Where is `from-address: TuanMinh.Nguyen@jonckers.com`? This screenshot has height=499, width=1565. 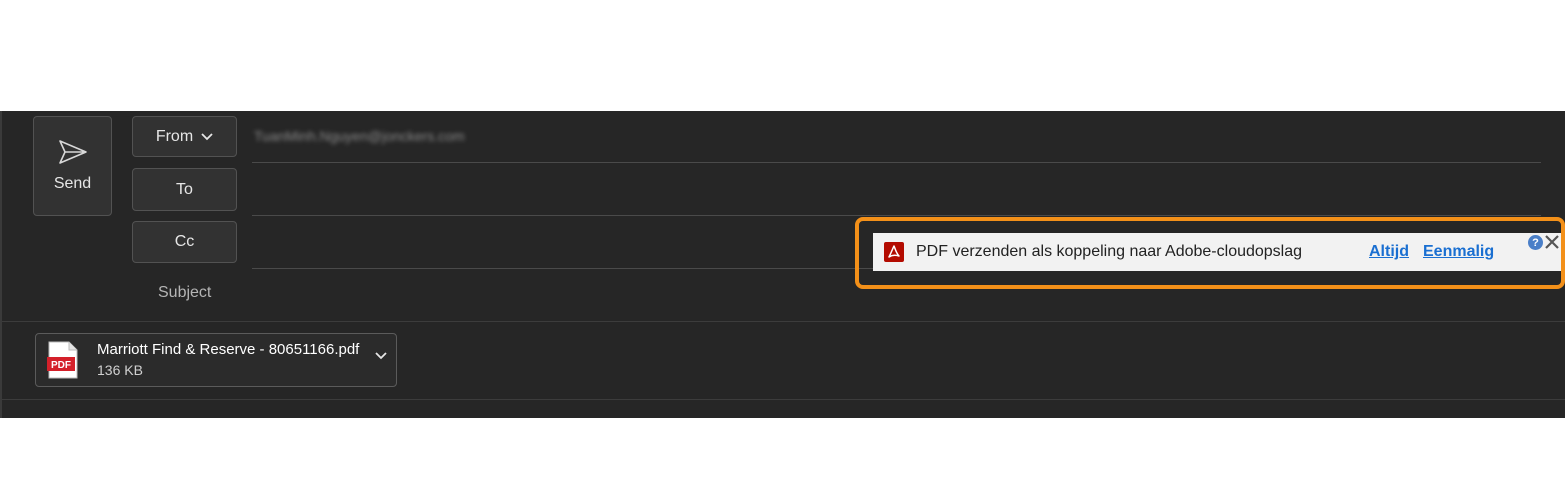 from-address: TuanMinh.Nguyen@jonckers.com is located at coordinates (359, 136).